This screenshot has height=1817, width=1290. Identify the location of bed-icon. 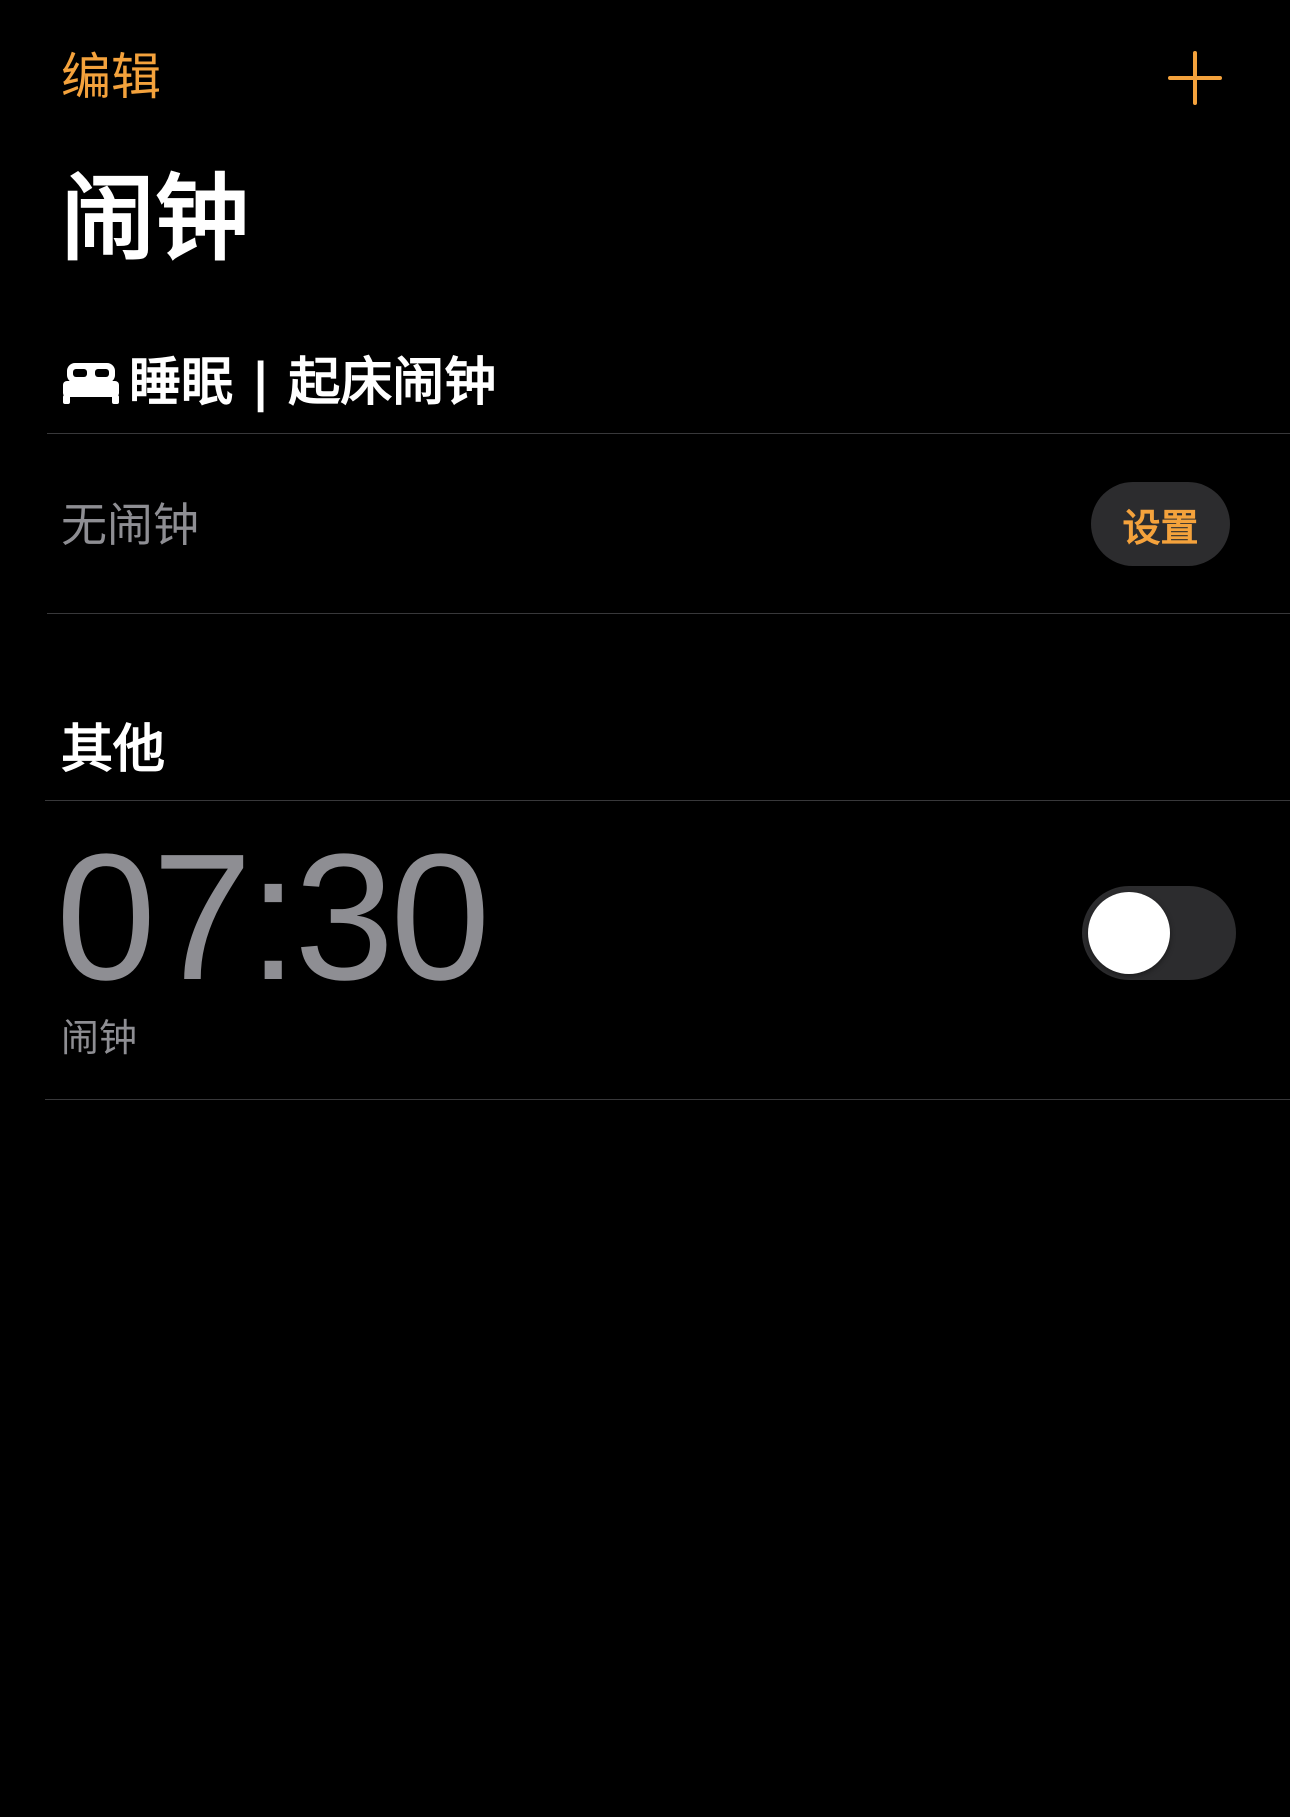
(91, 383).